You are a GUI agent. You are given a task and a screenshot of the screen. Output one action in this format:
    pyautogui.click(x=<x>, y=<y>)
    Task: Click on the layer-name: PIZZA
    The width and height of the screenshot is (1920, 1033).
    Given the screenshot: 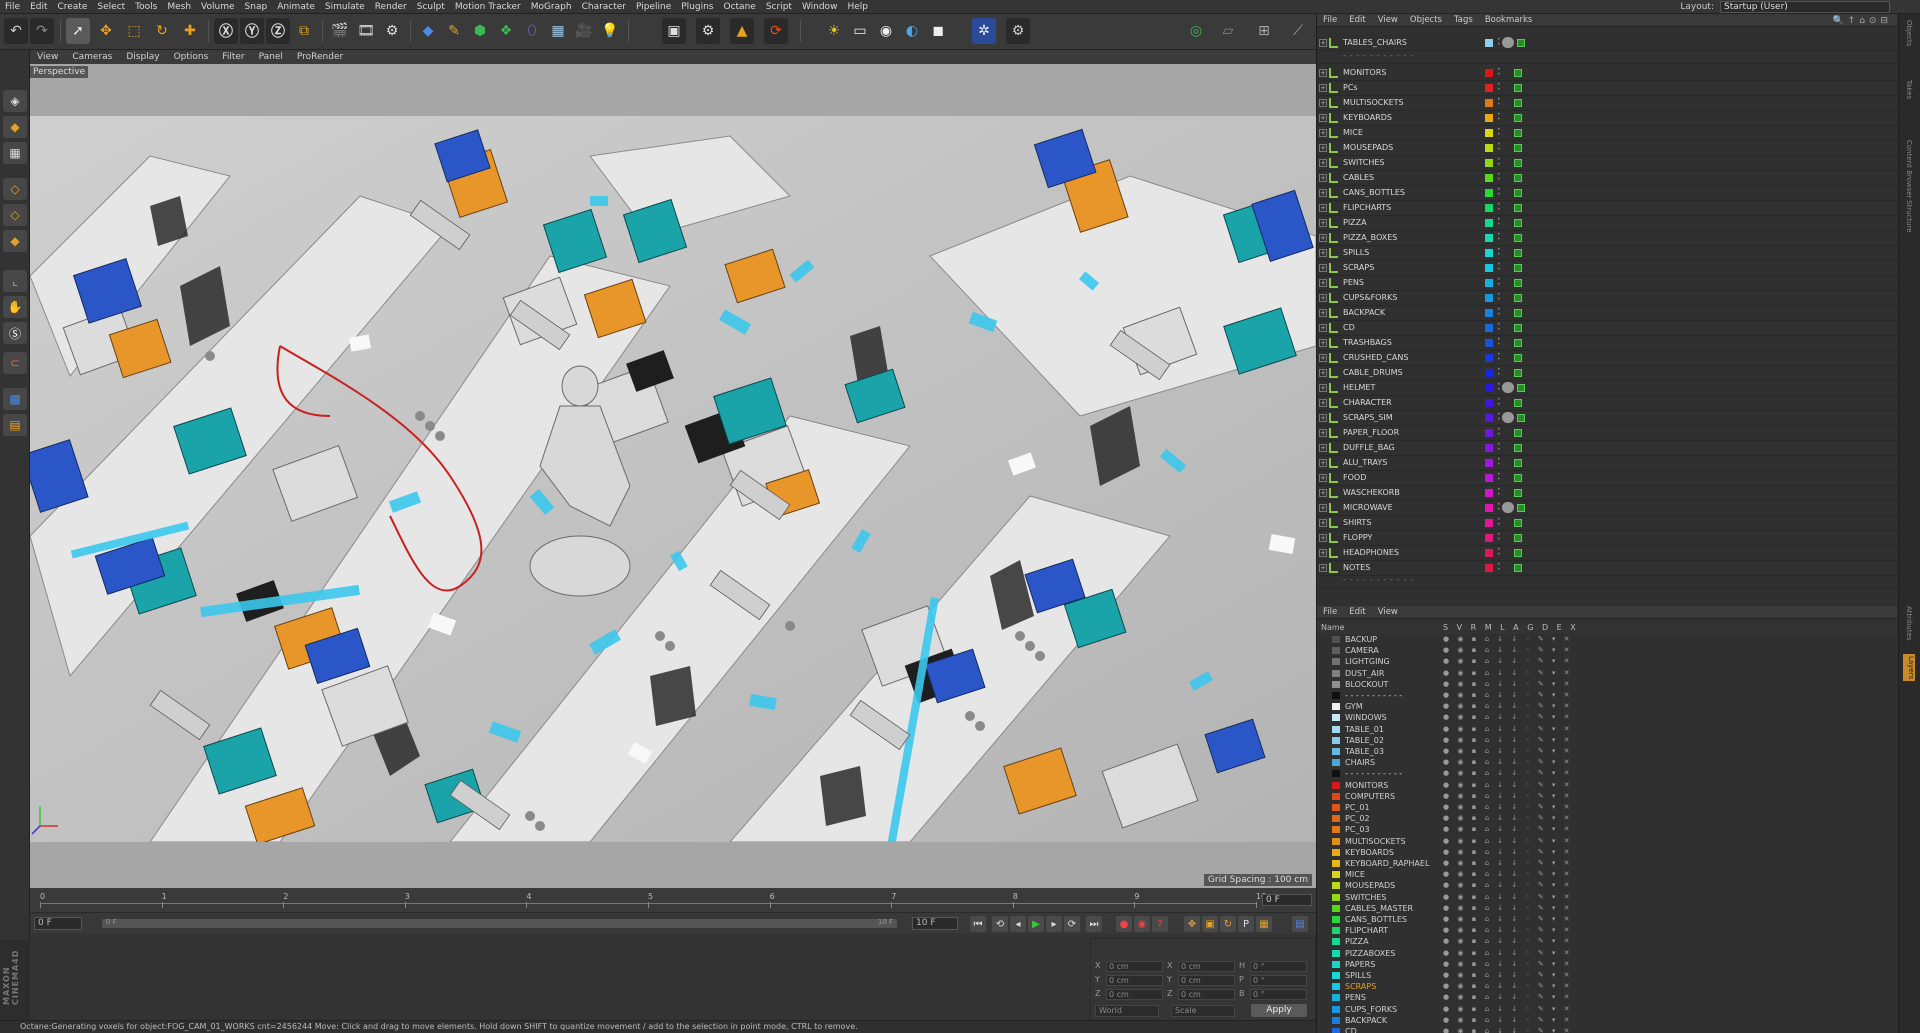 What is the action you would take?
    pyautogui.click(x=1357, y=941)
    